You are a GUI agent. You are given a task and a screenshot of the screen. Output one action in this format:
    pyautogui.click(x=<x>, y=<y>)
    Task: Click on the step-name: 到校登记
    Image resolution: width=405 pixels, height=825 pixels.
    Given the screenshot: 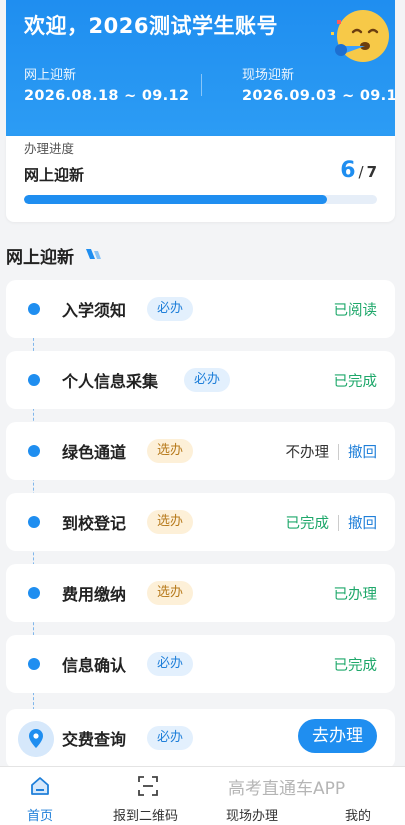 What is the action you would take?
    pyautogui.click(x=94, y=523)
    